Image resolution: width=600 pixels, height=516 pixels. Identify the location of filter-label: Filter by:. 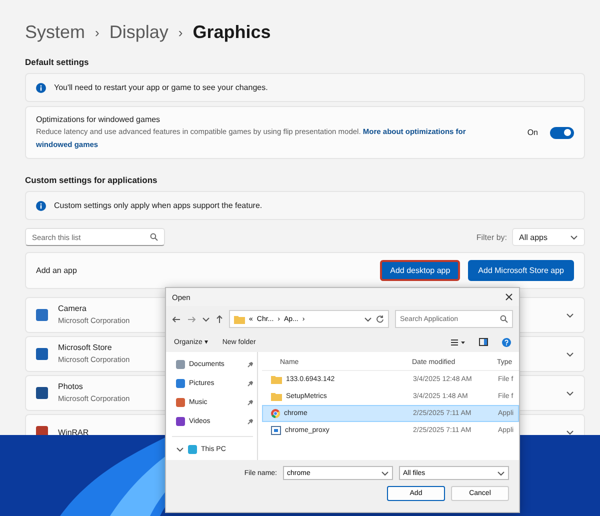
(491, 237).